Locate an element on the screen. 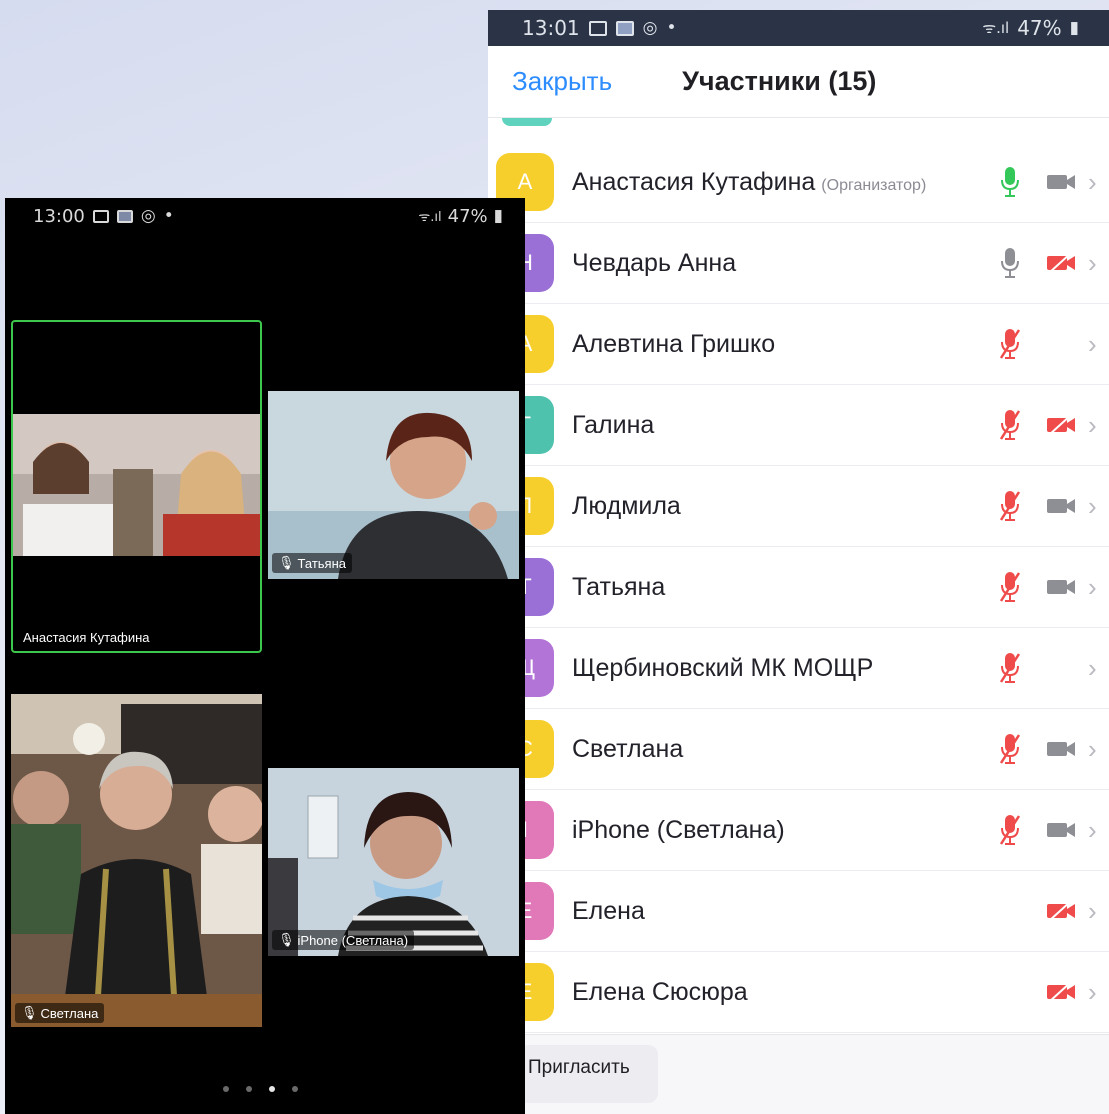  participant-row: Е Елена › is located at coordinates (798, 911).